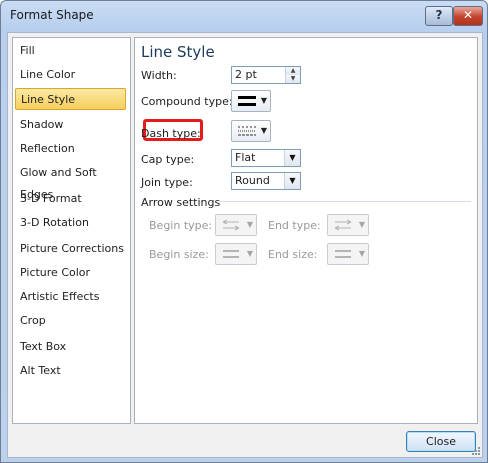 Image resolution: width=488 pixels, height=463 pixels. Describe the element at coordinates (159, 75) in the screenshot. I see `width-label: Width:` at that location.